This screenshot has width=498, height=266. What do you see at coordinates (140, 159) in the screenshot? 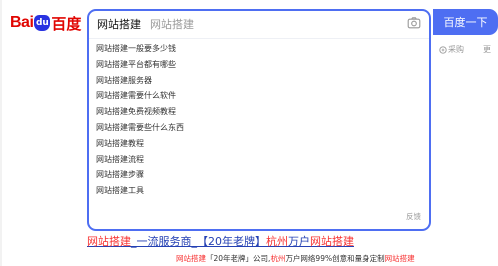
I see `suggestion-item: 网站搭建流程` at bounding box center [140, 159].